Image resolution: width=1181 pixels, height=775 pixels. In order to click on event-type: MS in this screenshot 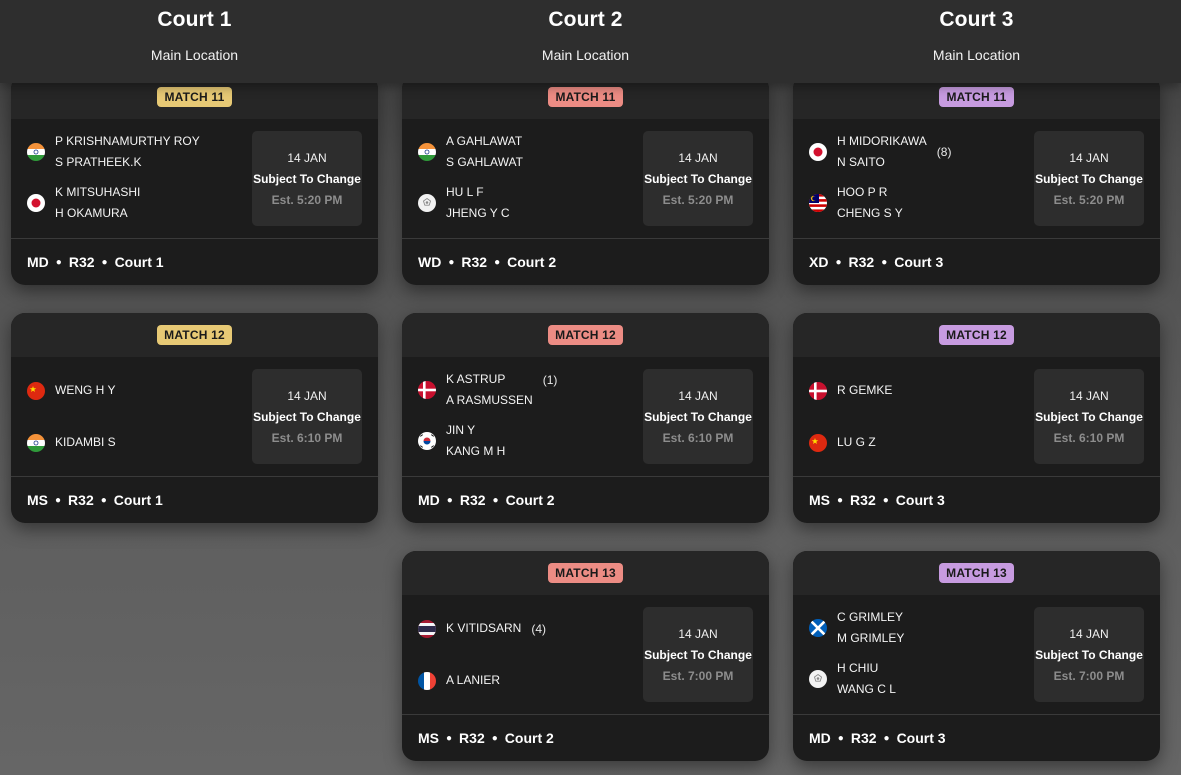, I will do `click(819, 500)`.